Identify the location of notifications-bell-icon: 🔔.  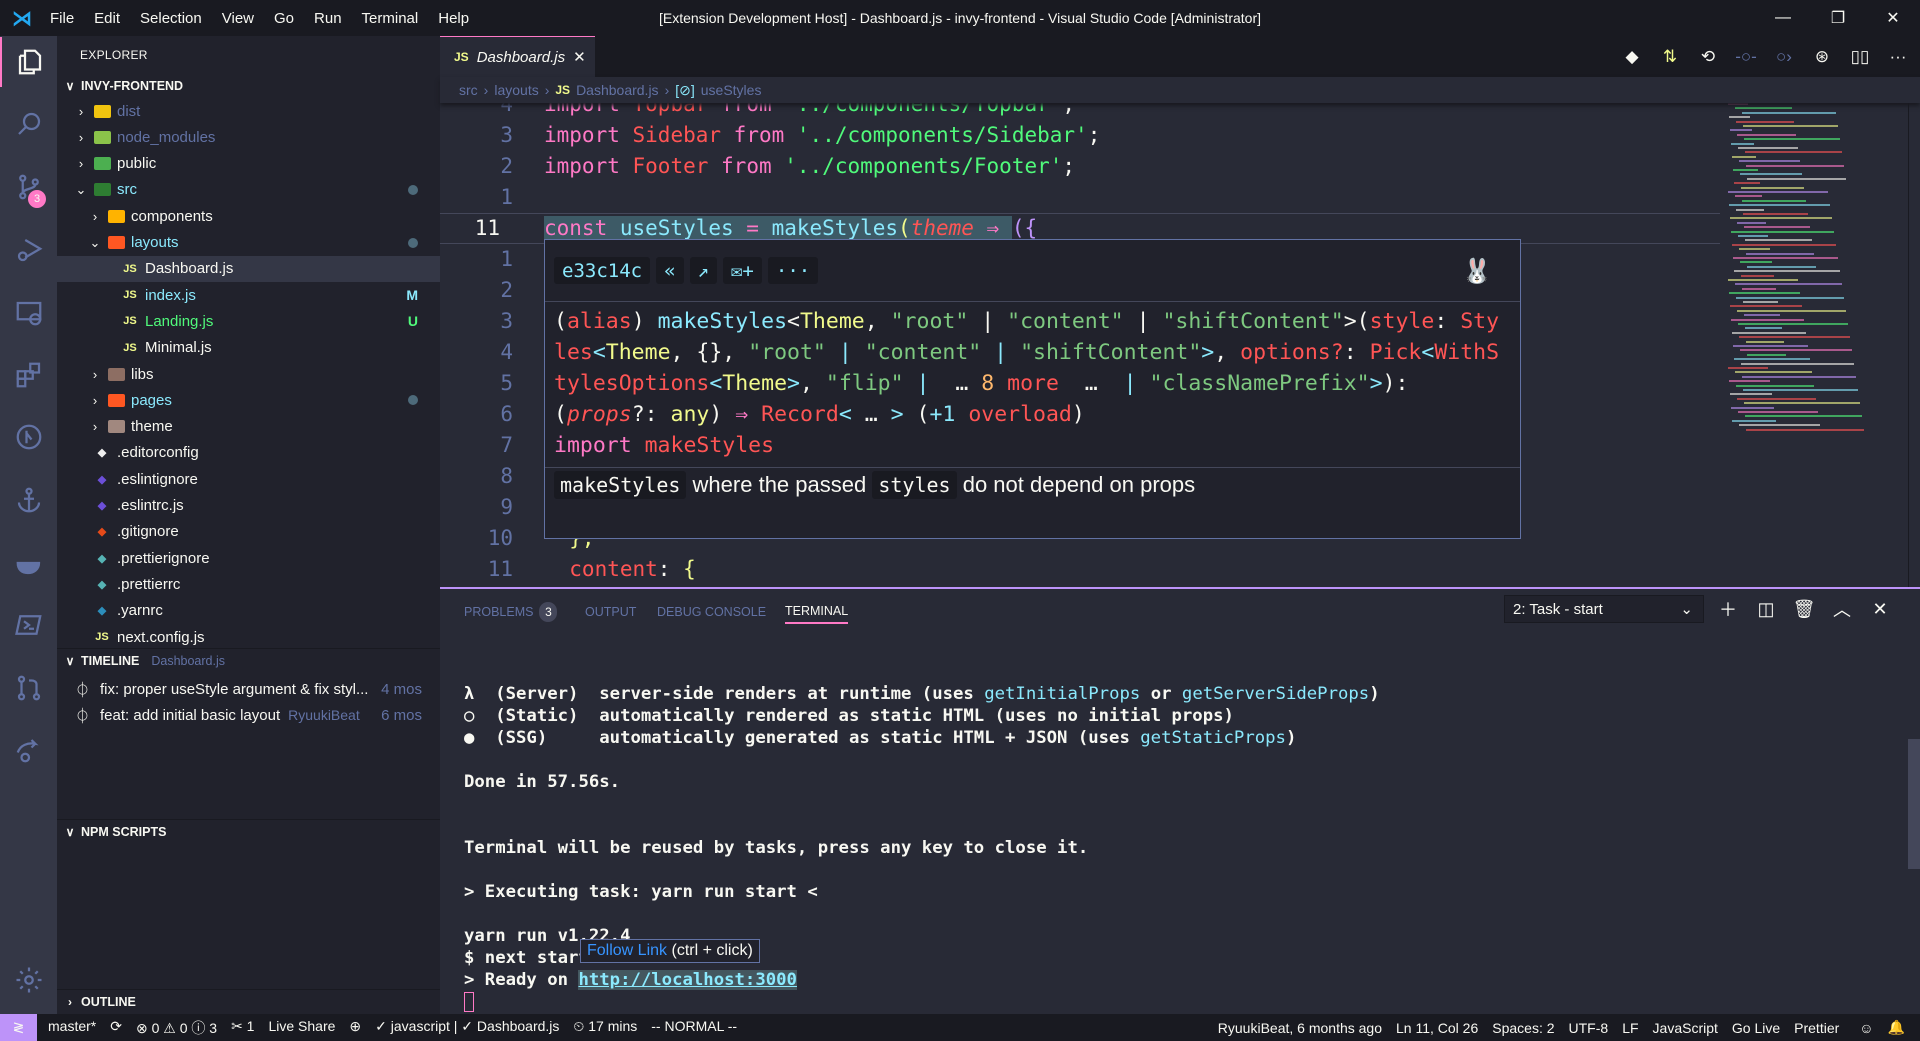
(1896, 1027).